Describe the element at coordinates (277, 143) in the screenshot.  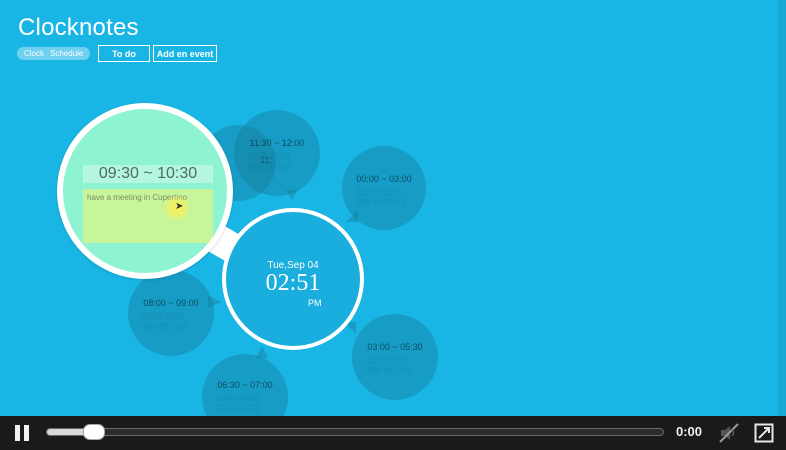
I see `event-bubble-time: 11:30 ~ 12:00` at that location.